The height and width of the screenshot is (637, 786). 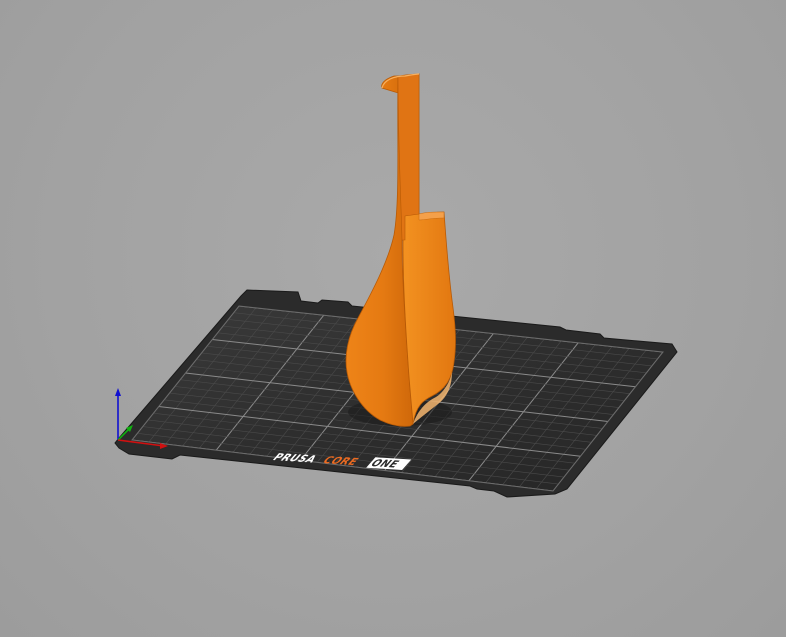 What do you see at coordinates (118, 392) in the screenshot?
I see `z-axis-arrow` at bounding box center [118, 392].